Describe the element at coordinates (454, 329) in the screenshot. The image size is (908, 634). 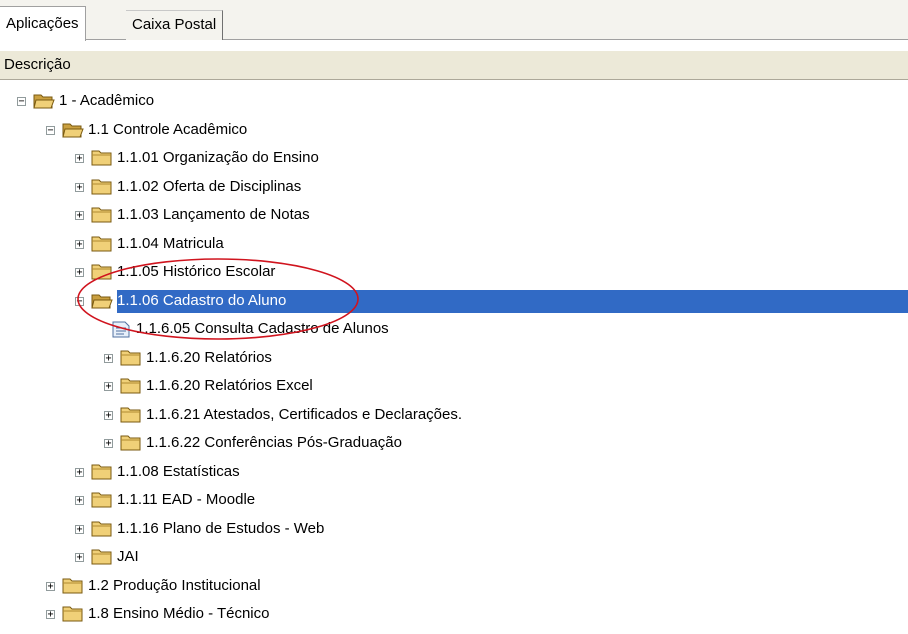
I see `tree-item: 1.1.6.05 Consulta Cadastro de Alunos` at that location.